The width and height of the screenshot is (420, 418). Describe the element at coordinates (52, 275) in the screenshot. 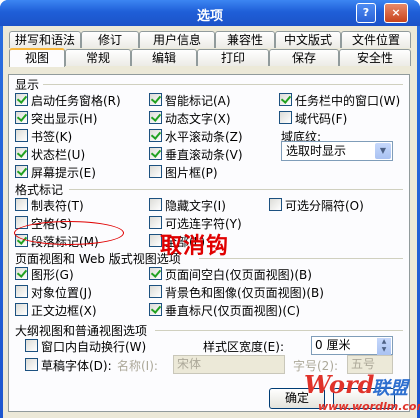

I see `label-drawings: 图形(G)` at that location.